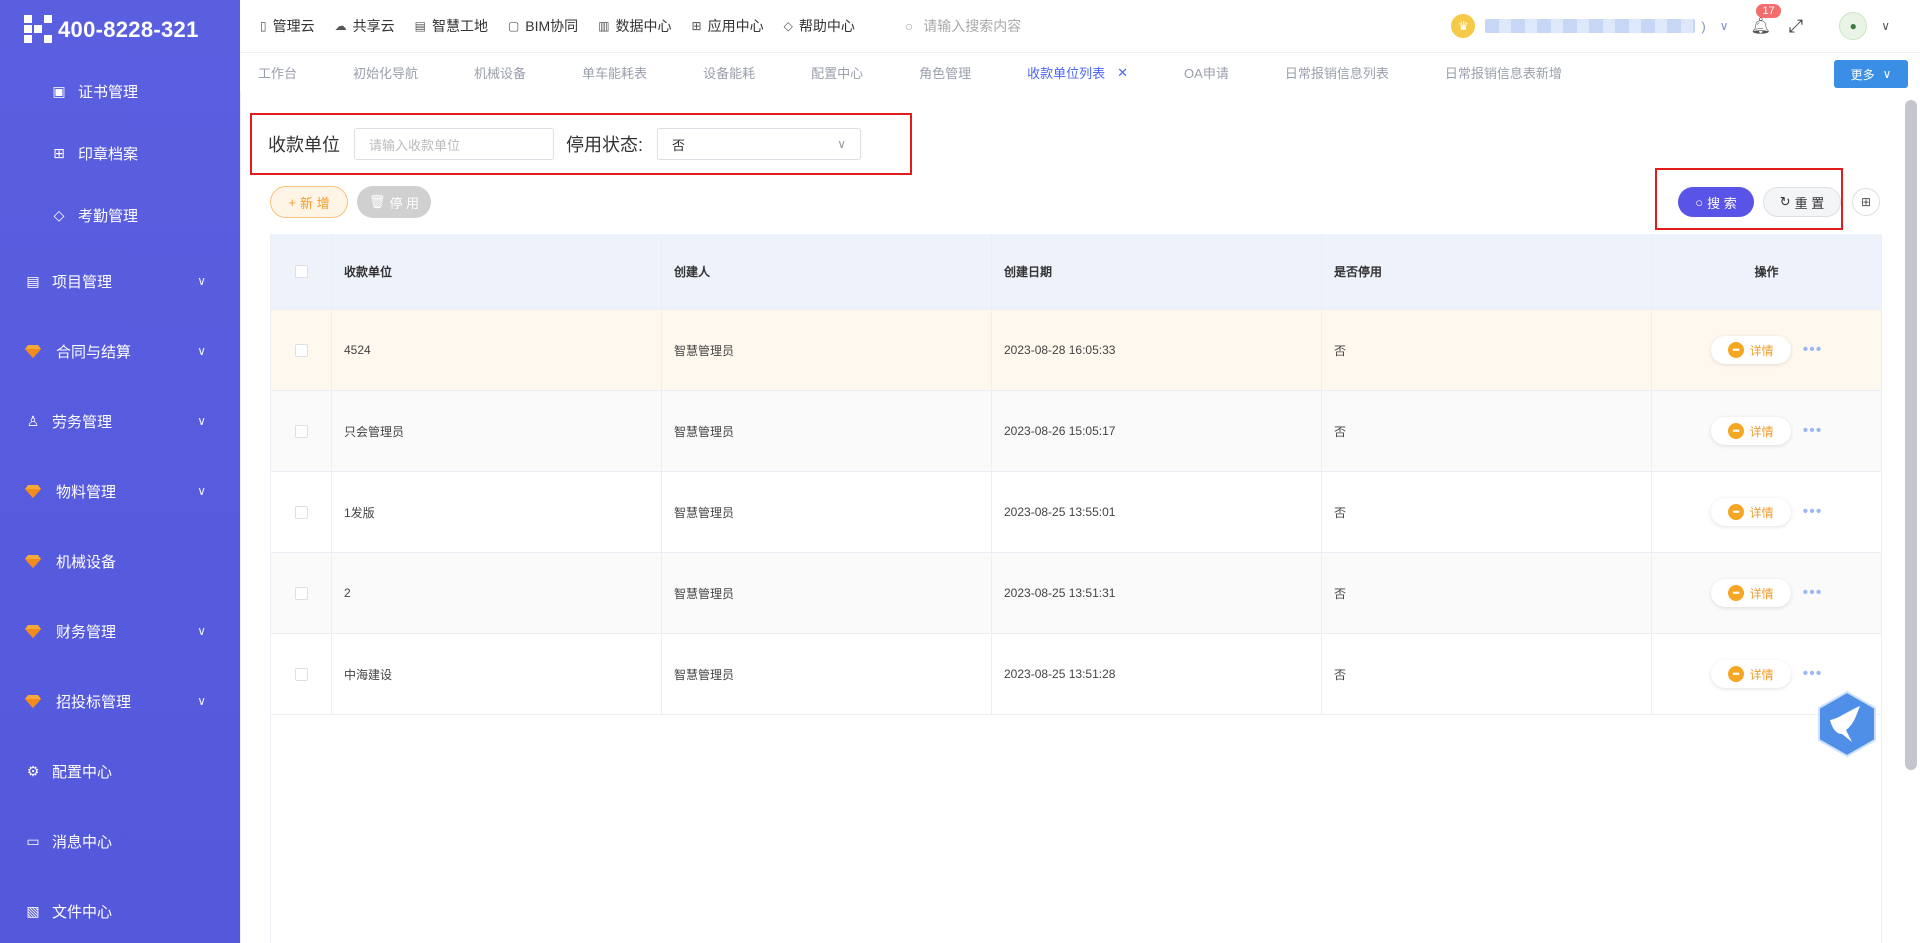  I want to click on sidebar-item-label: 财务管理, so click(86, 632).